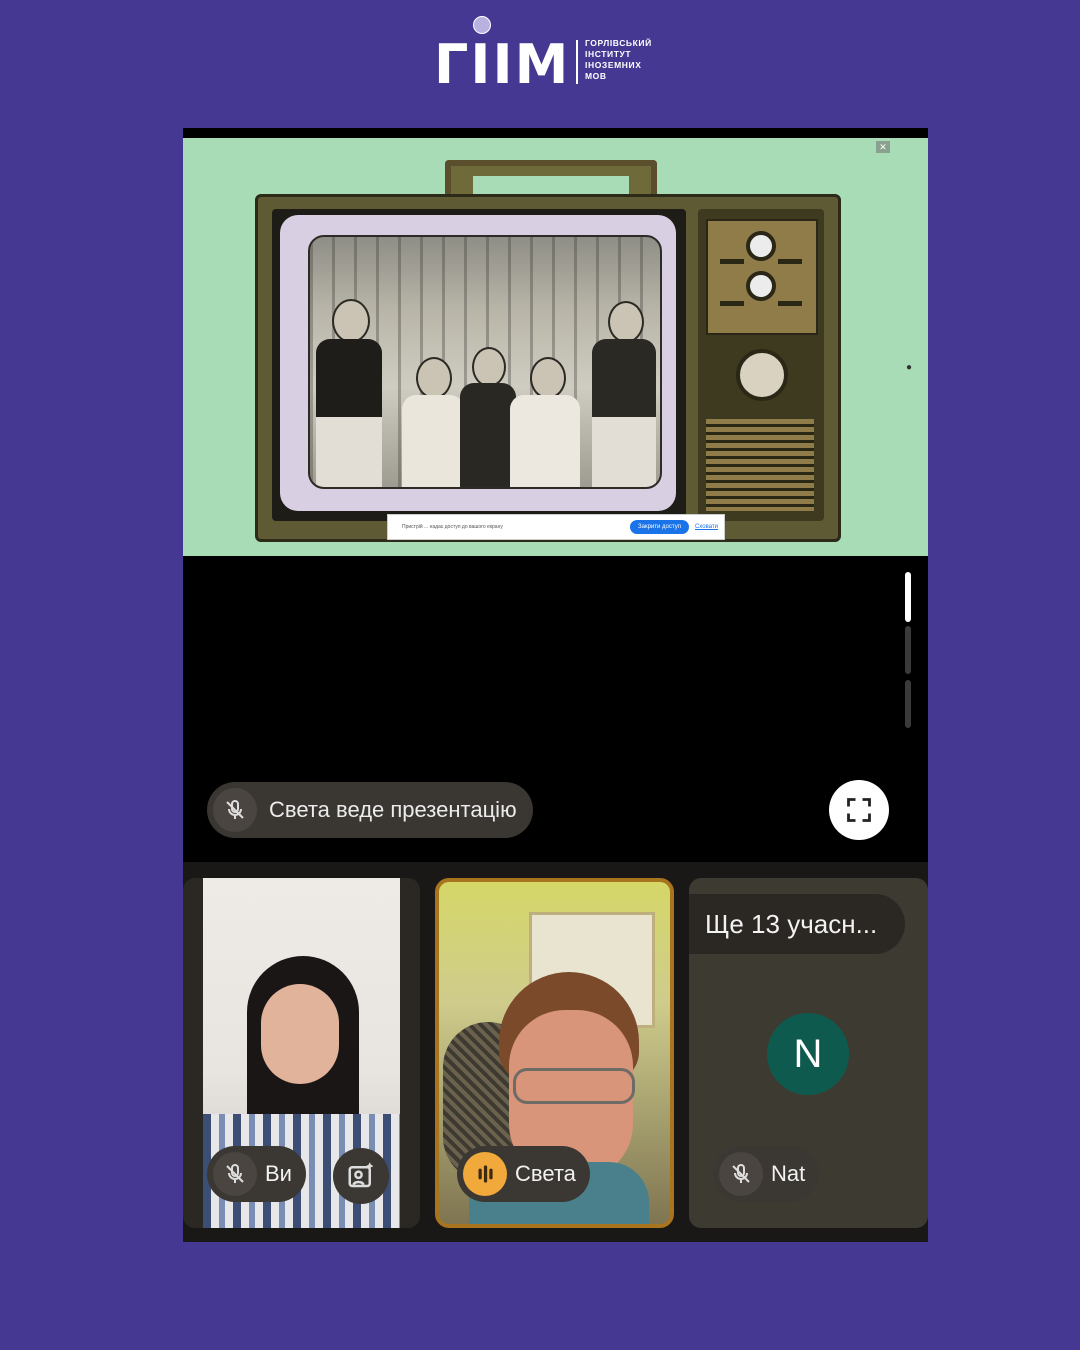  I want to click on active-speaker-tile: Света, so click(554, 1053).